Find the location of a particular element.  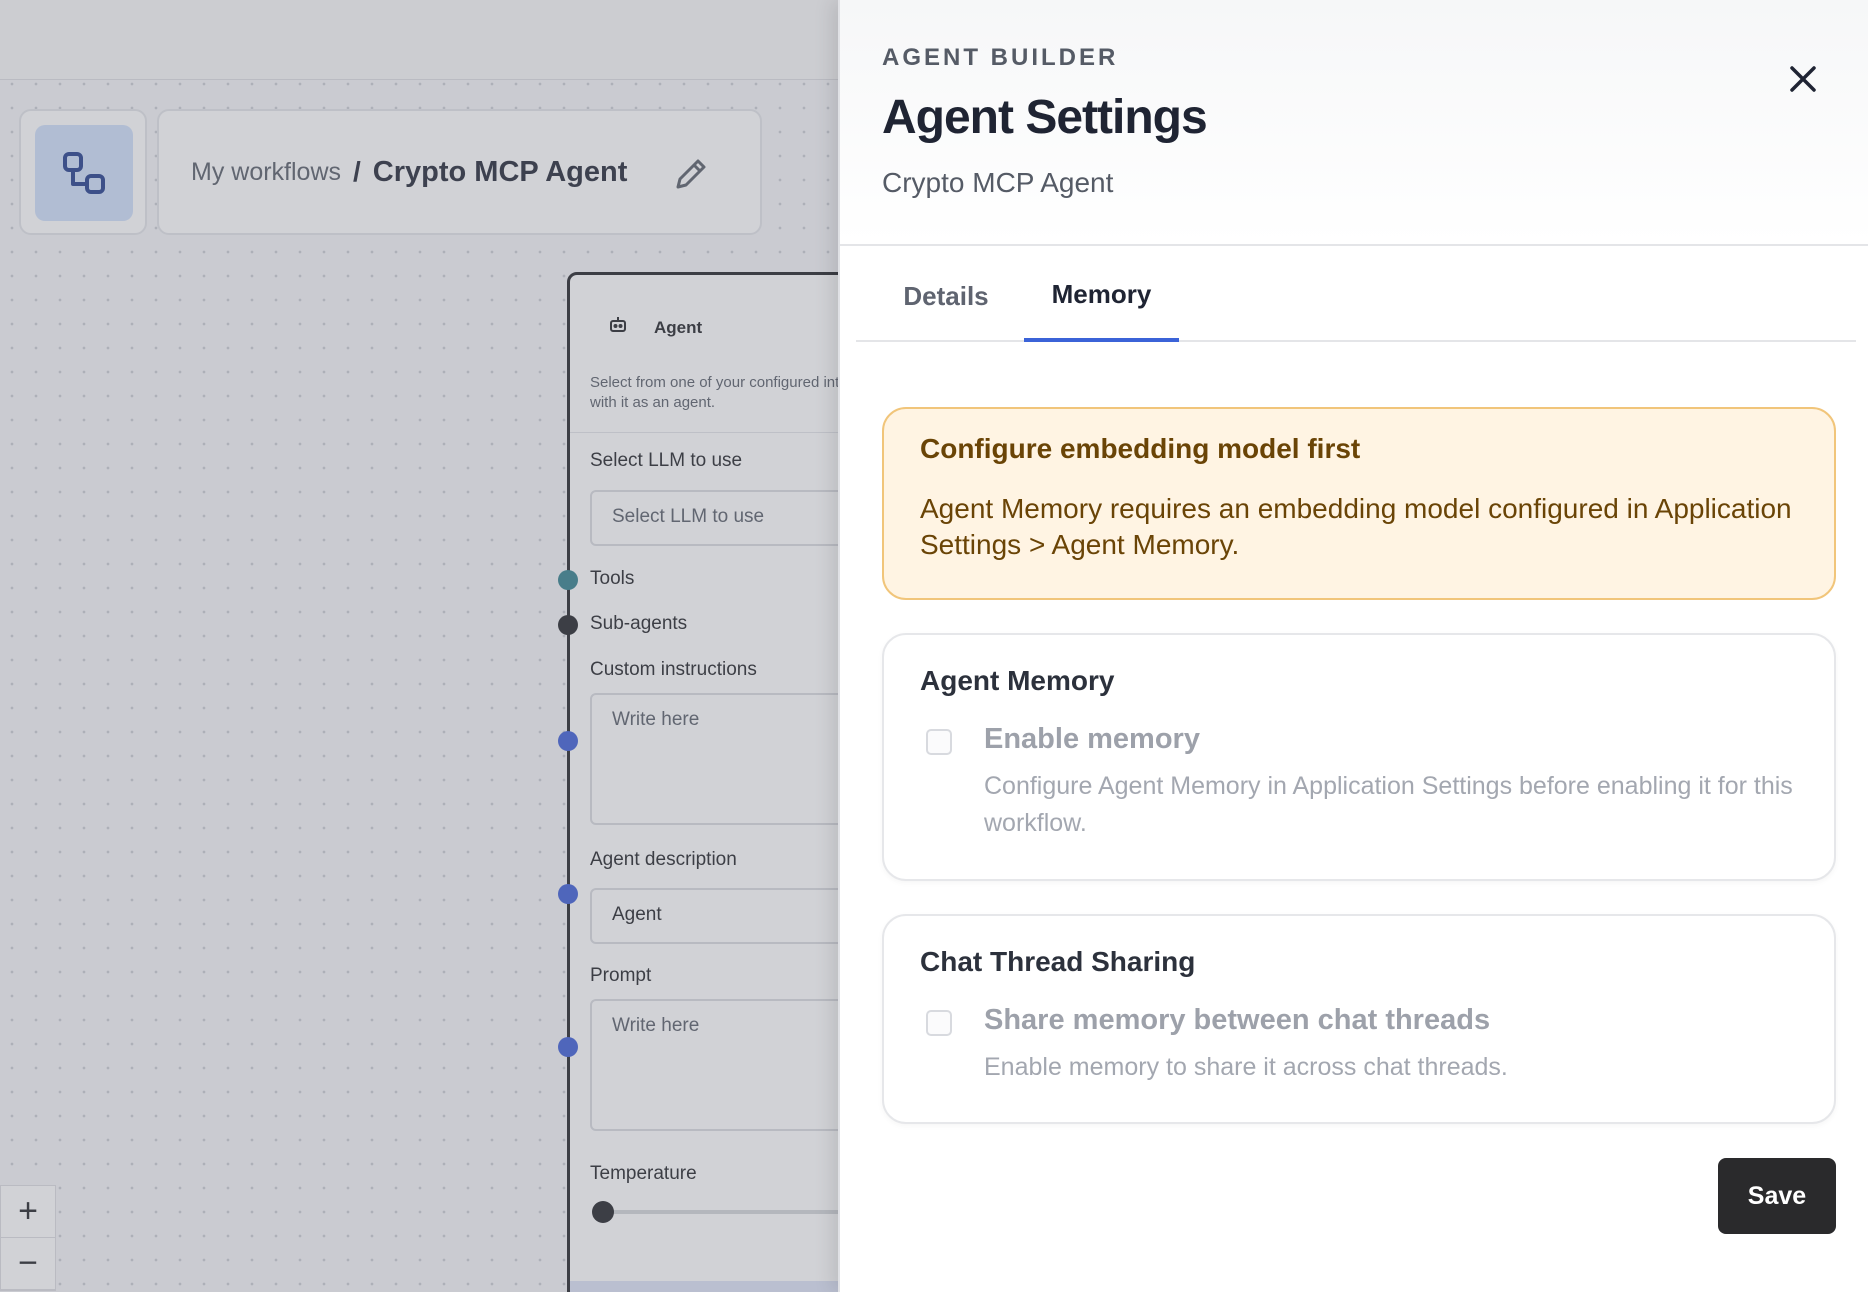

alert-title: Configure embedding model first is located at coordinates (1140, 448).